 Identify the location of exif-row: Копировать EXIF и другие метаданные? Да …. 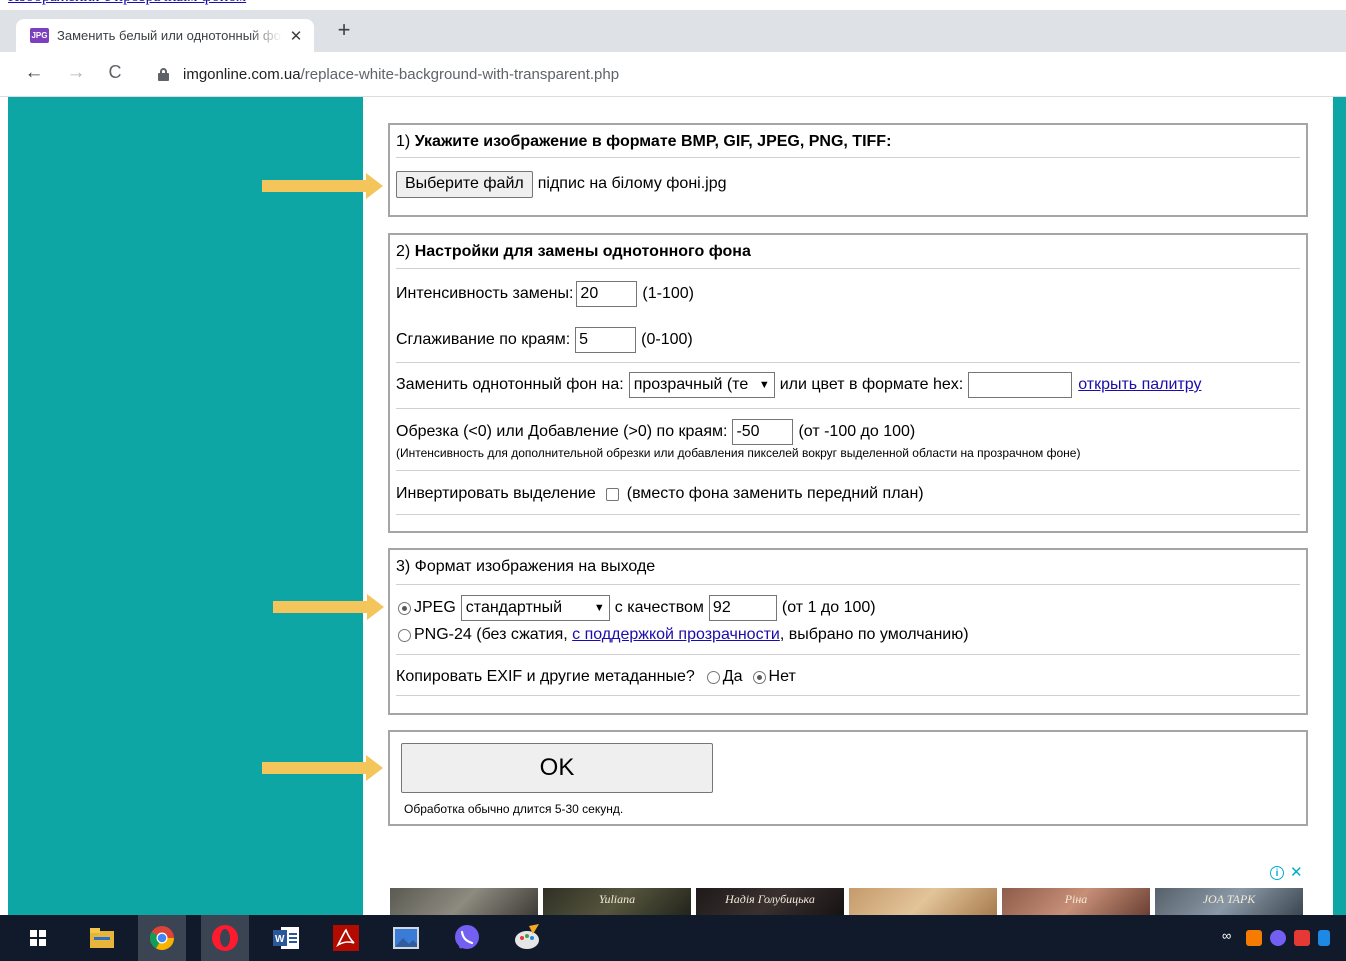
(596, 676).